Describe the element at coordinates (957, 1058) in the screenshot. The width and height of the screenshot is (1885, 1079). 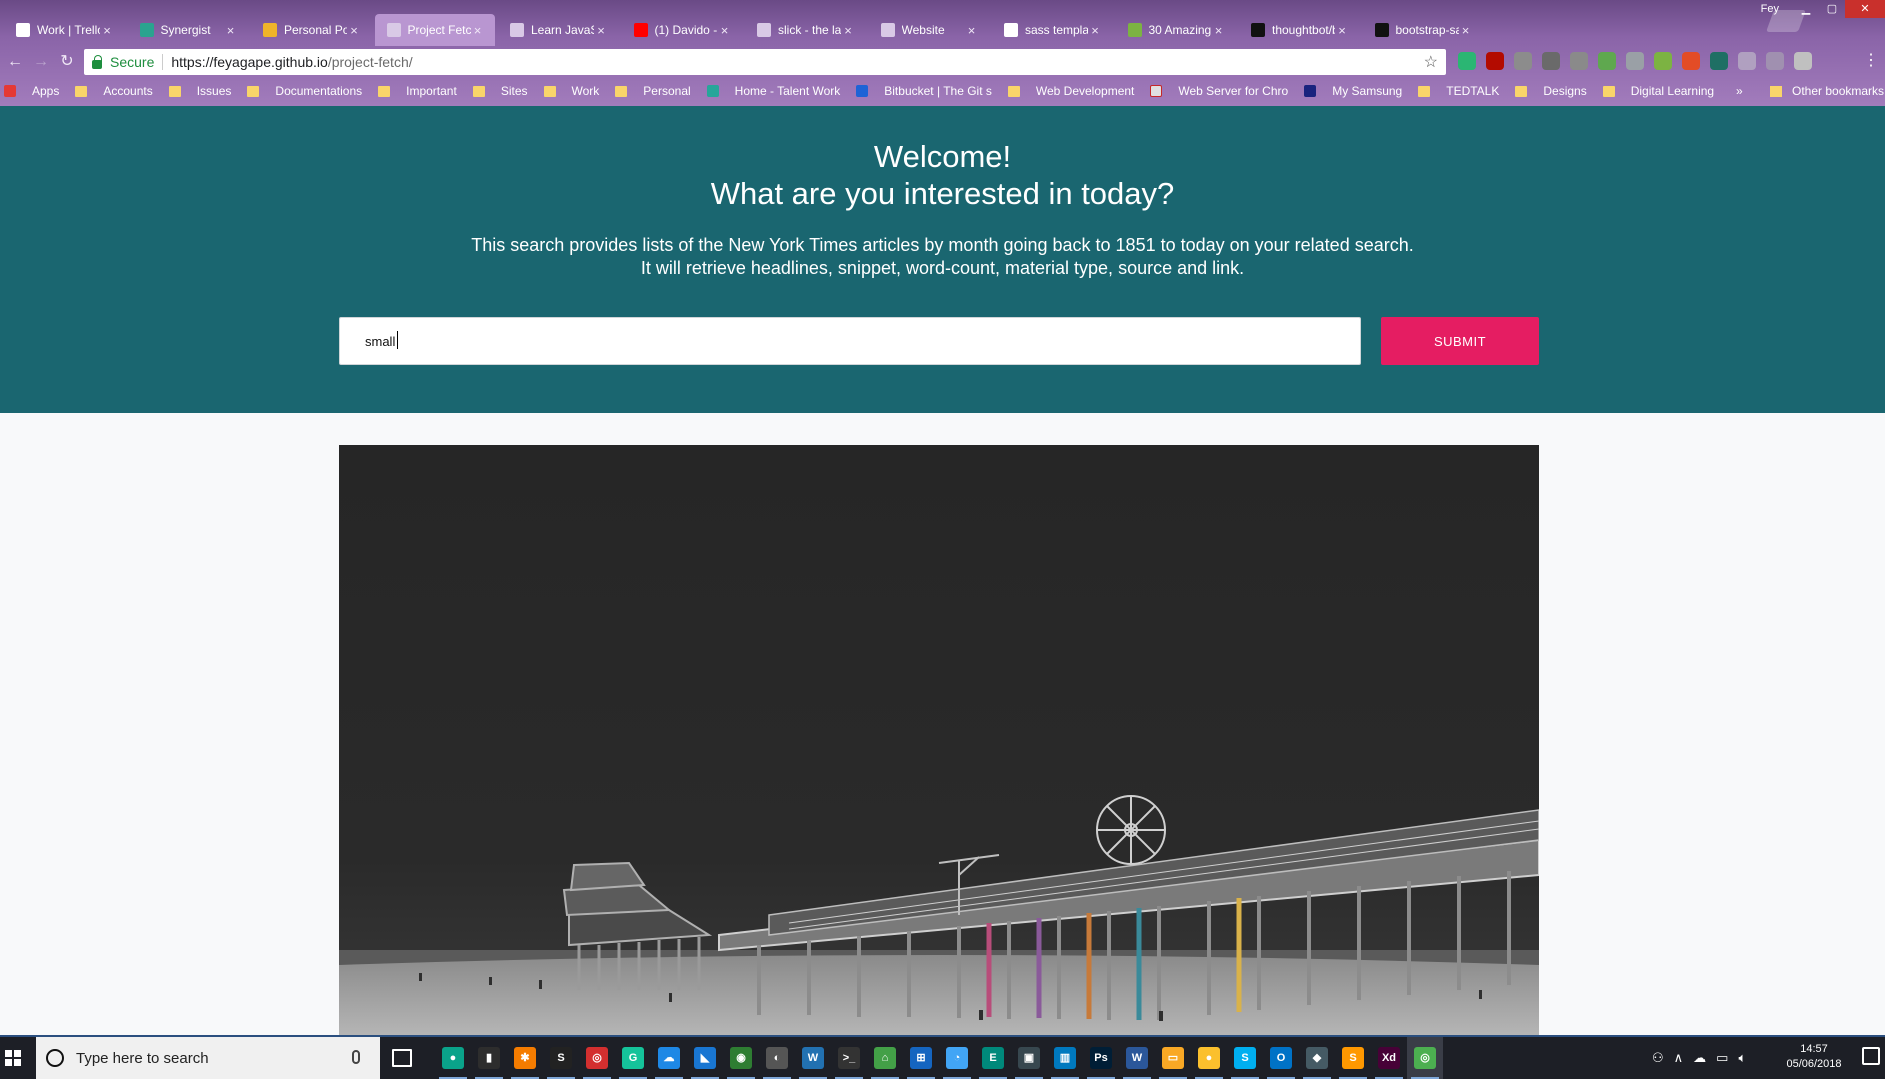
I see `taskbar-app: ◔` at that location.